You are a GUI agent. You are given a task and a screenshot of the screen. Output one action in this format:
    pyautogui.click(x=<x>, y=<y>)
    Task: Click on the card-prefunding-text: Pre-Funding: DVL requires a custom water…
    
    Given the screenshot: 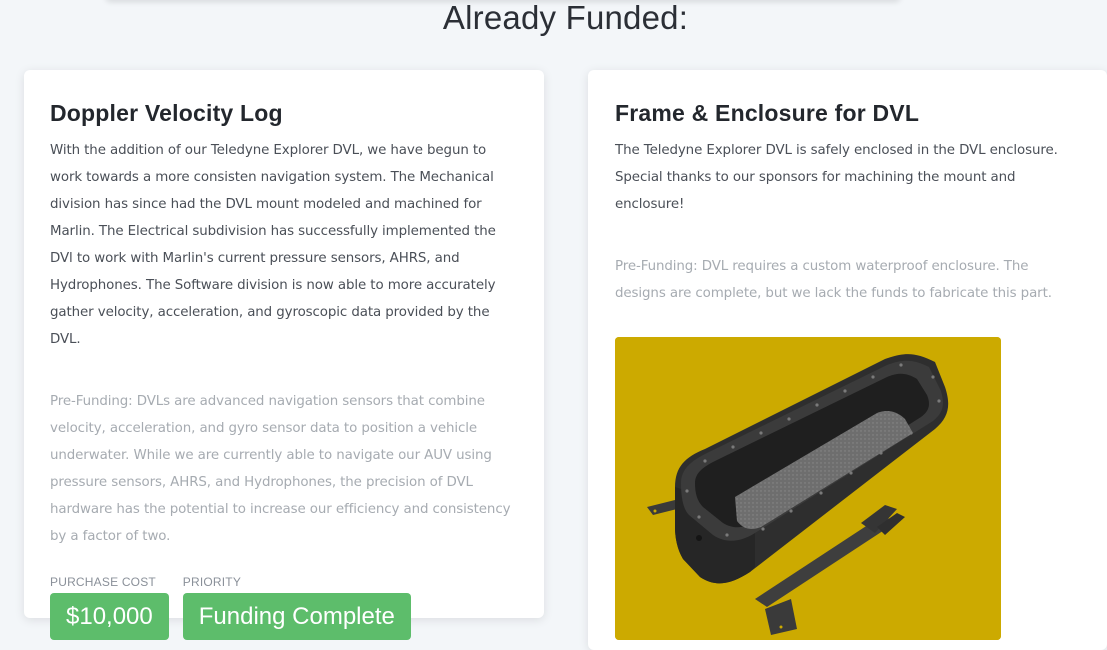 What is the action you would take?
    pyautogui.click(x=833, y=280)
    